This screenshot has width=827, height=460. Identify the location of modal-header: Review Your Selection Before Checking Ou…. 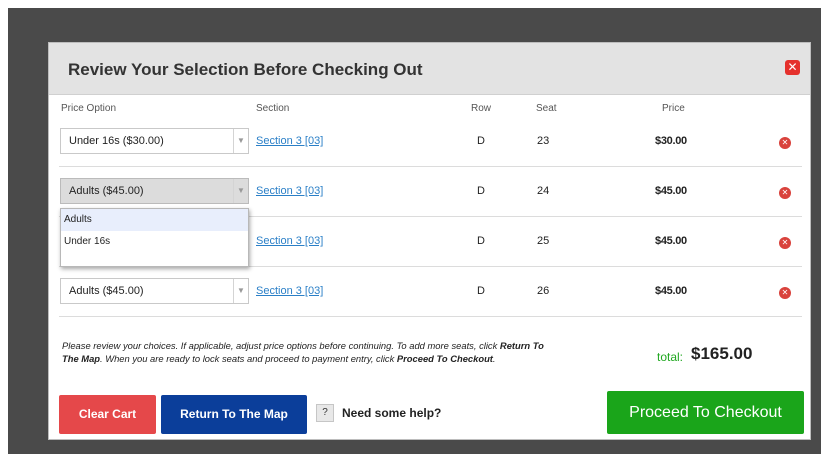
(429, 69).